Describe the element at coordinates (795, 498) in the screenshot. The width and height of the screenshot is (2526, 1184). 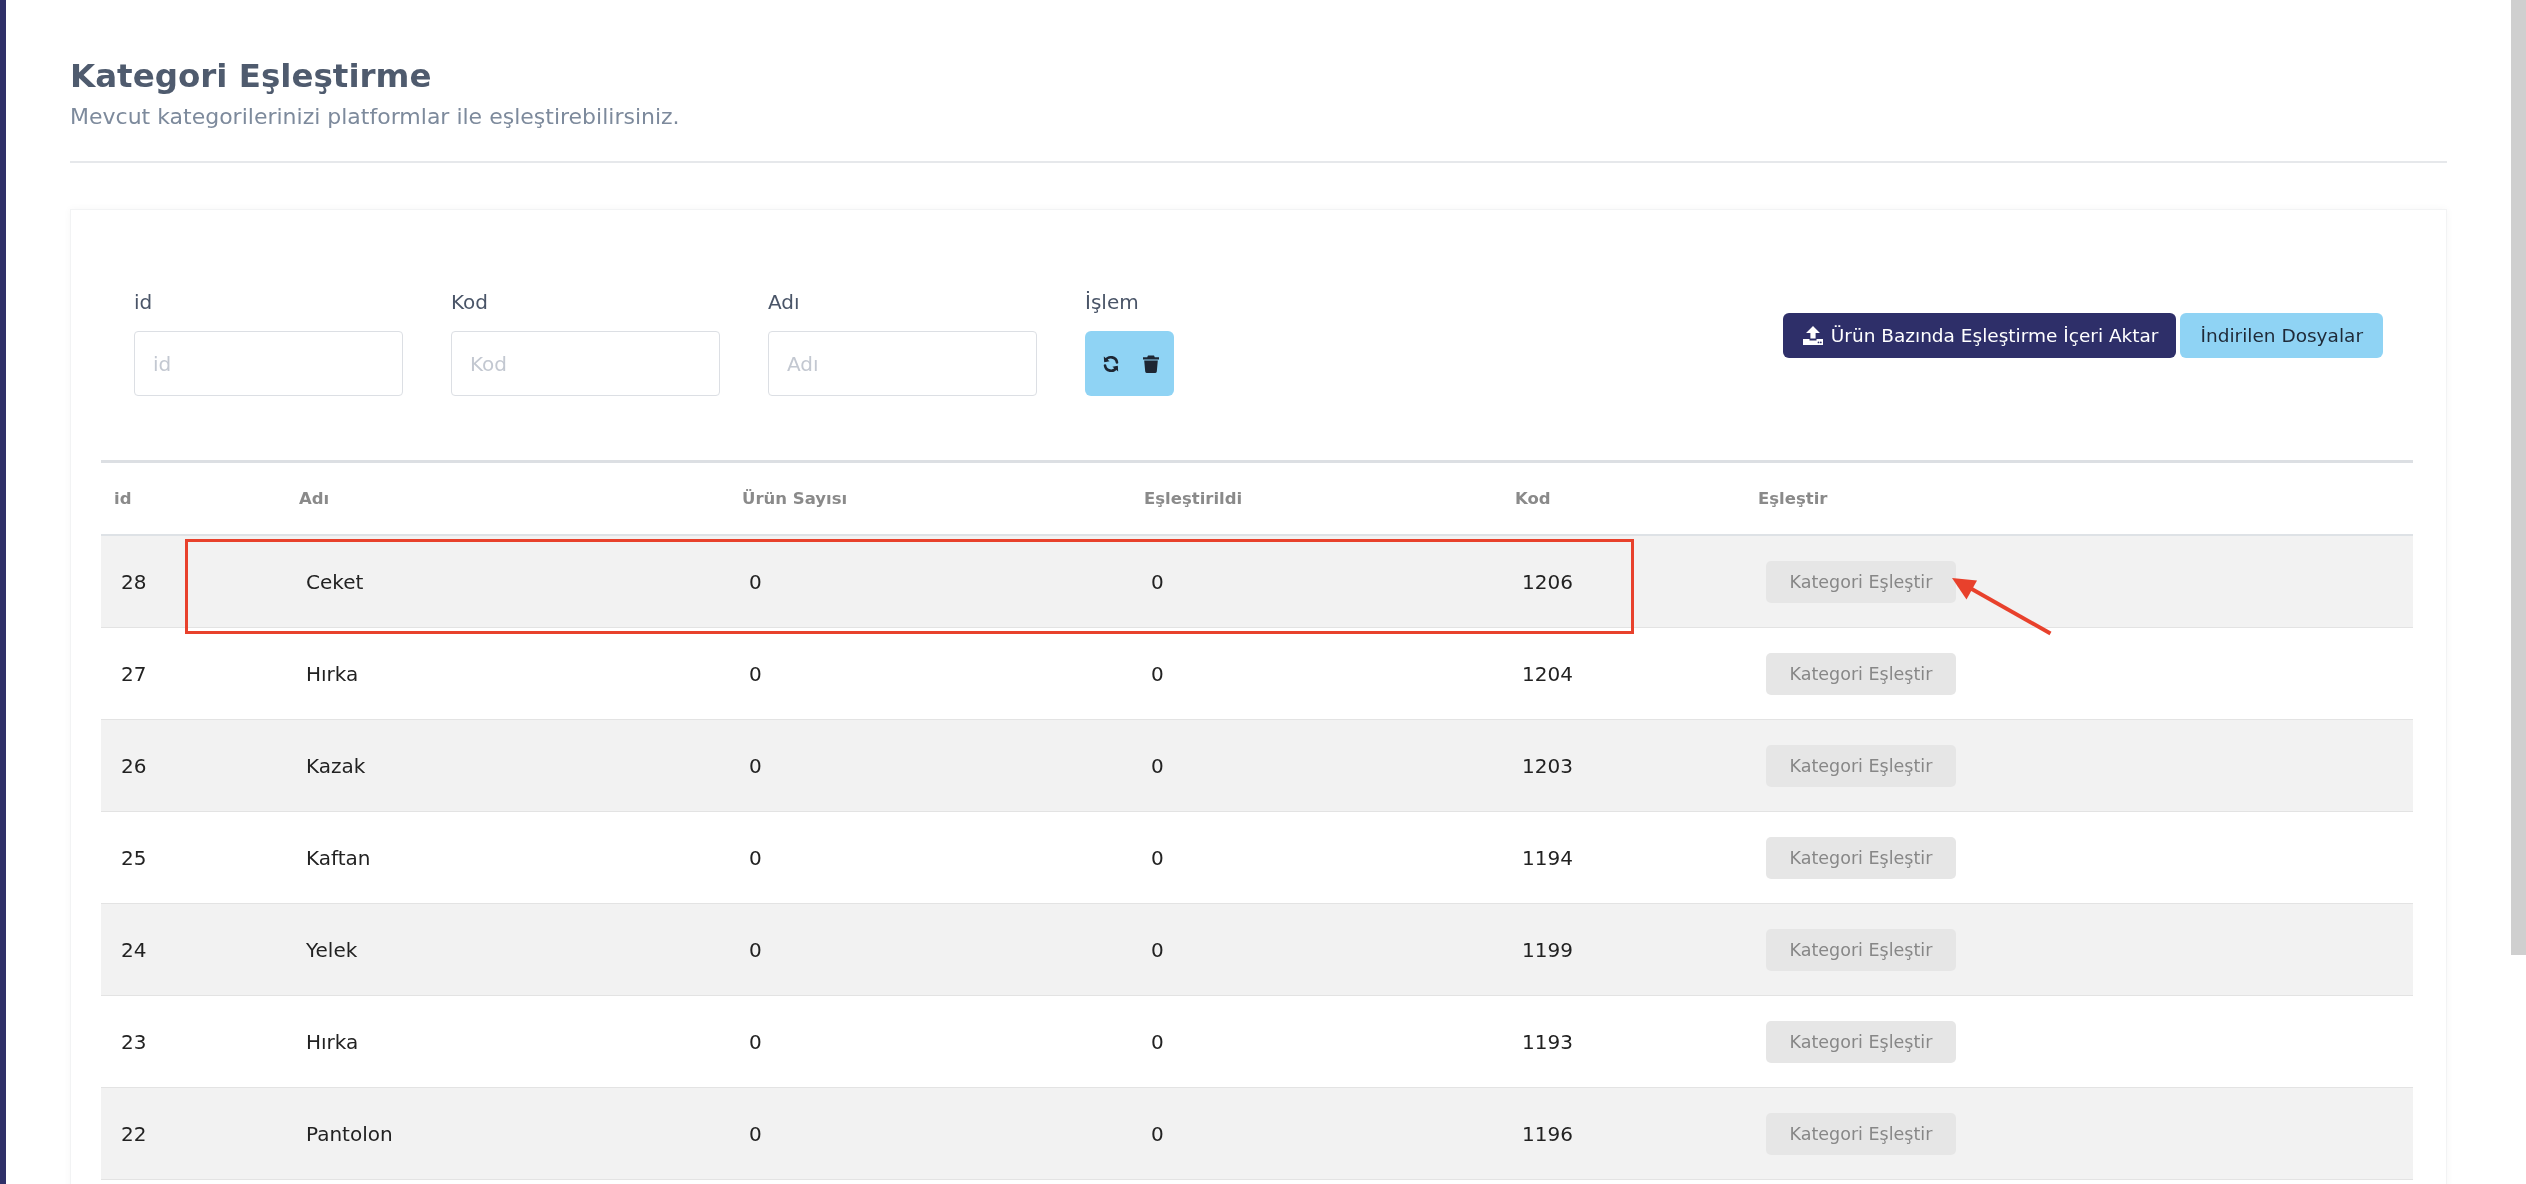
I see `column-header: Ürün Sayısı` at that location.